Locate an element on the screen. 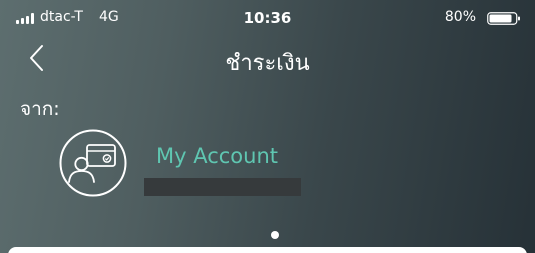  source-account-item: My Account is located at coordinates (188, 164).